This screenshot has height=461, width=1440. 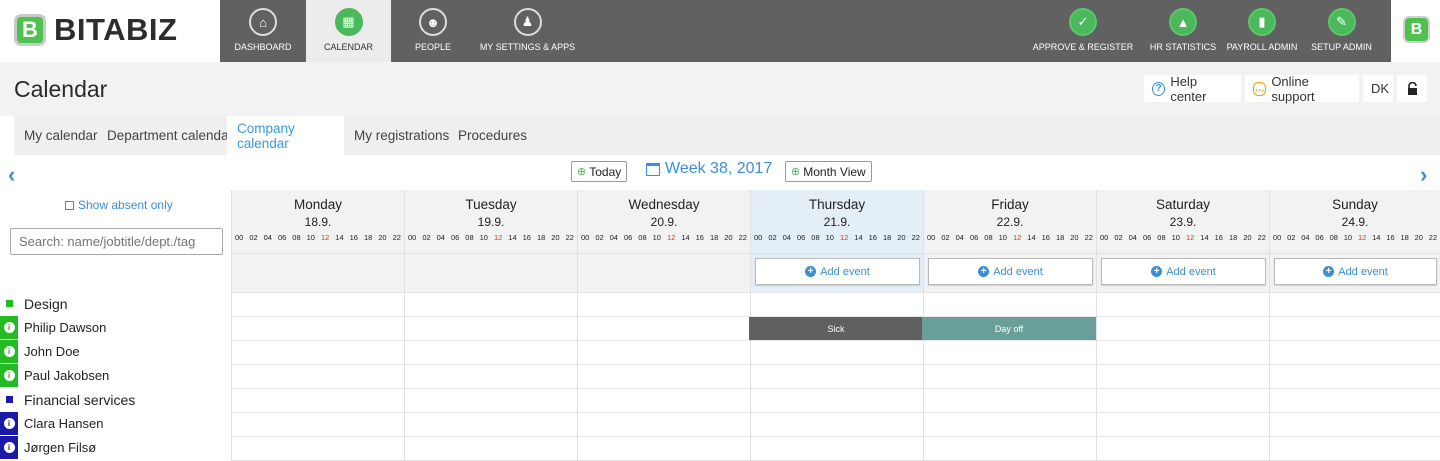 I want to click on day-date: 20.9., so click(x=664, y=222).